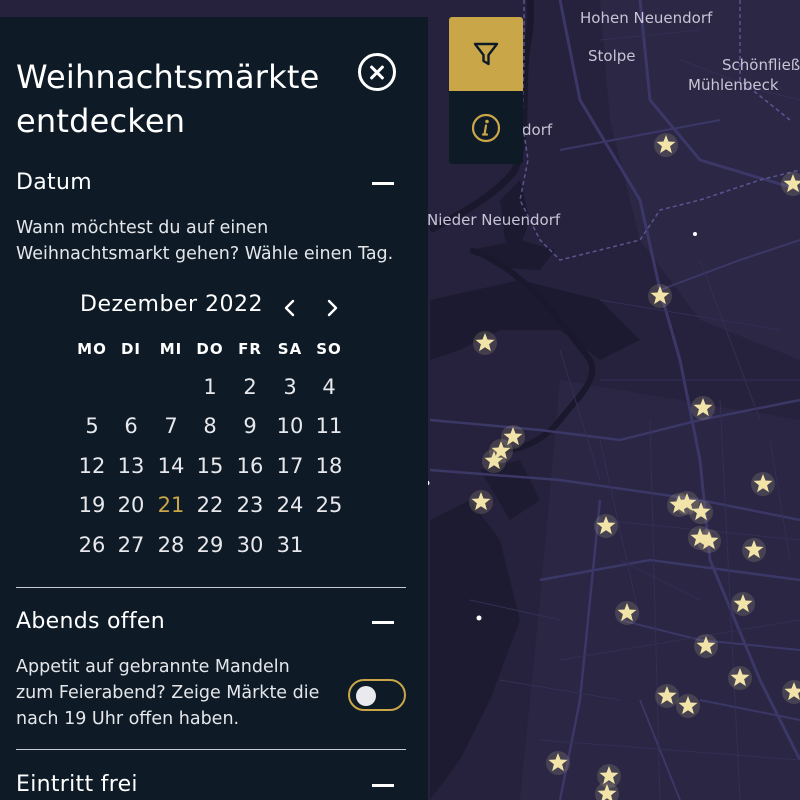 This screenshot has width=800, height=800. Describe the element at coordinates (329, 426) in the screenshot. I see `calendar-day: 11` at that location.